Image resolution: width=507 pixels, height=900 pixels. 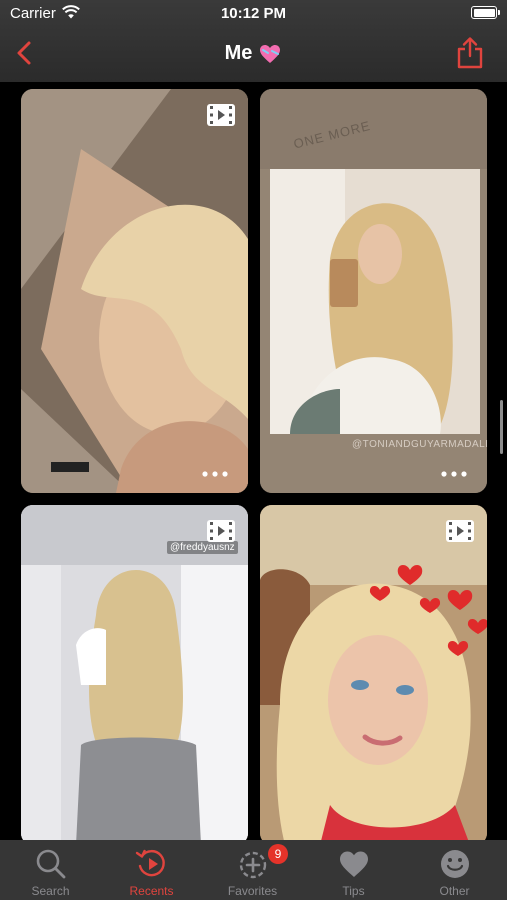 I want to click on status-bar: Carrier 10:12 PM, so click(x=253, y=14).